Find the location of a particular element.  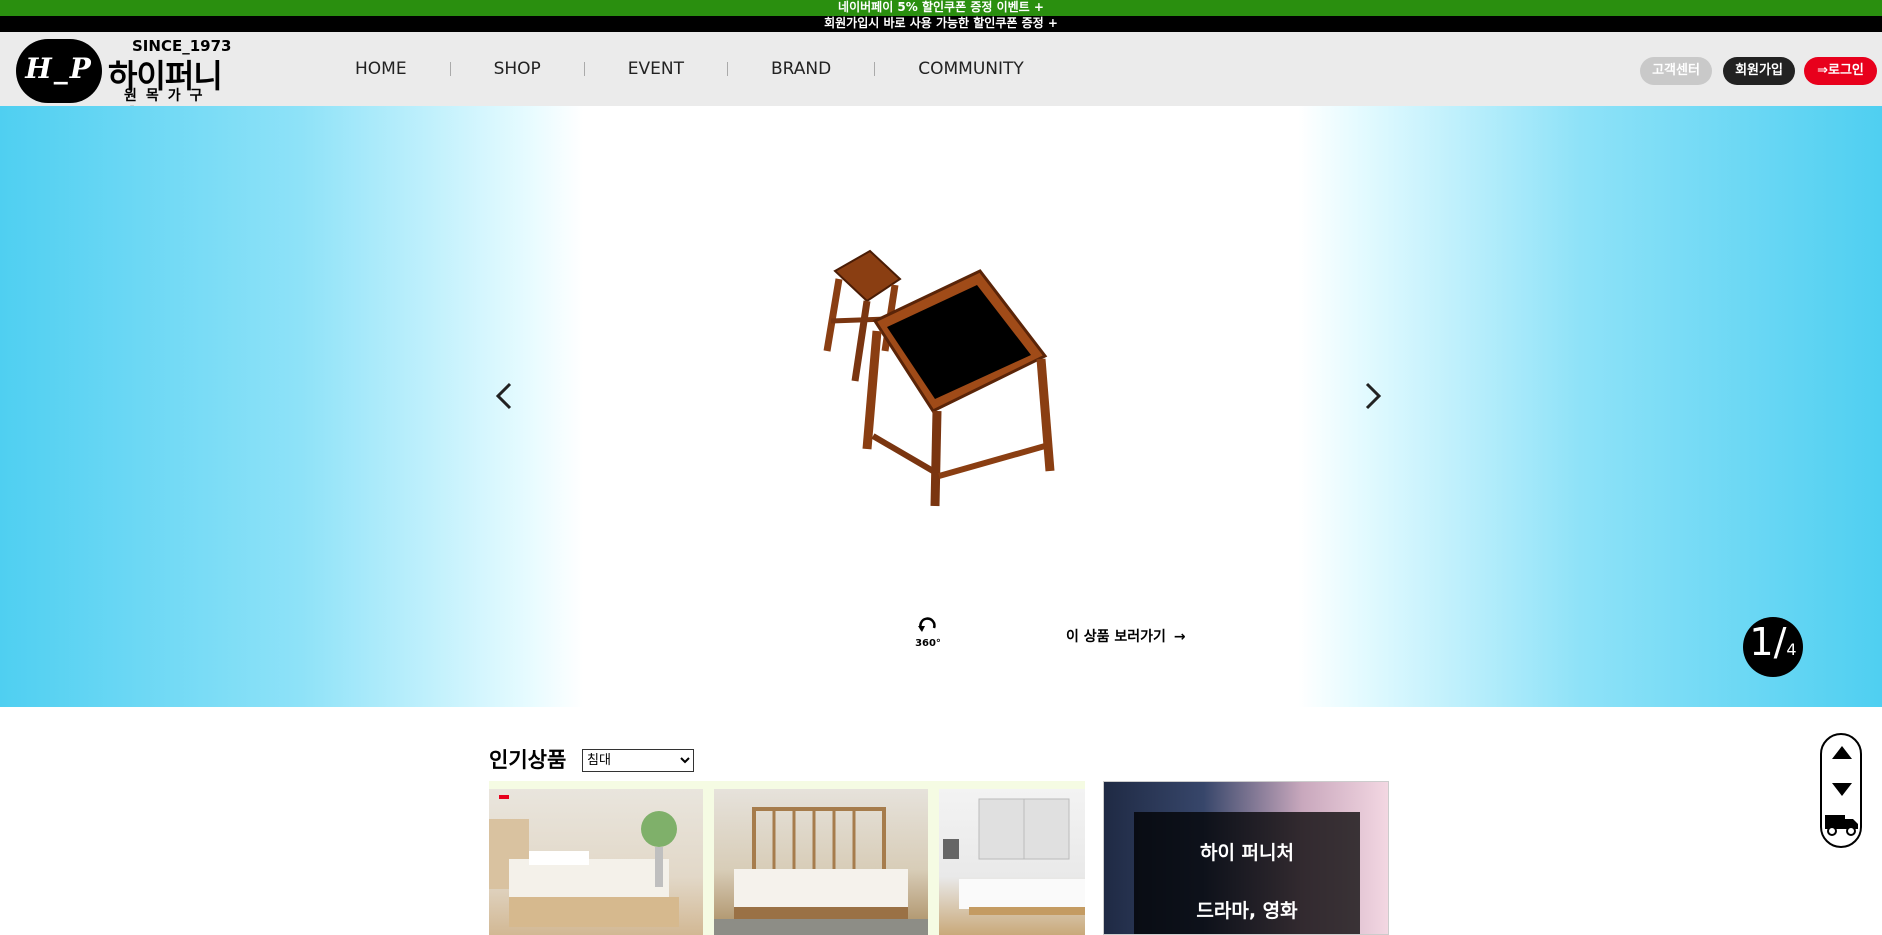

nav-home: HOME is located at coordinates (381, 69).